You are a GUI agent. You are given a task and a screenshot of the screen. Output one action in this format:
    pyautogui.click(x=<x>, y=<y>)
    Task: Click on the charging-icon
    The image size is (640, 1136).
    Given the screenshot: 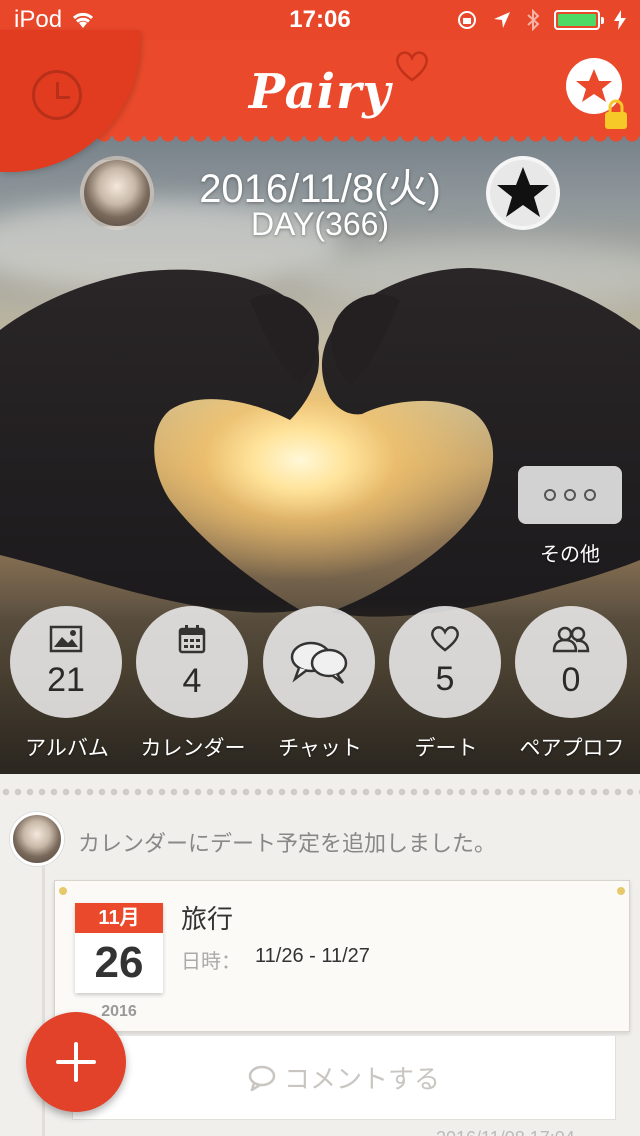 What is the action you would take?
    pyautogui.click(x=620, y=20)
    